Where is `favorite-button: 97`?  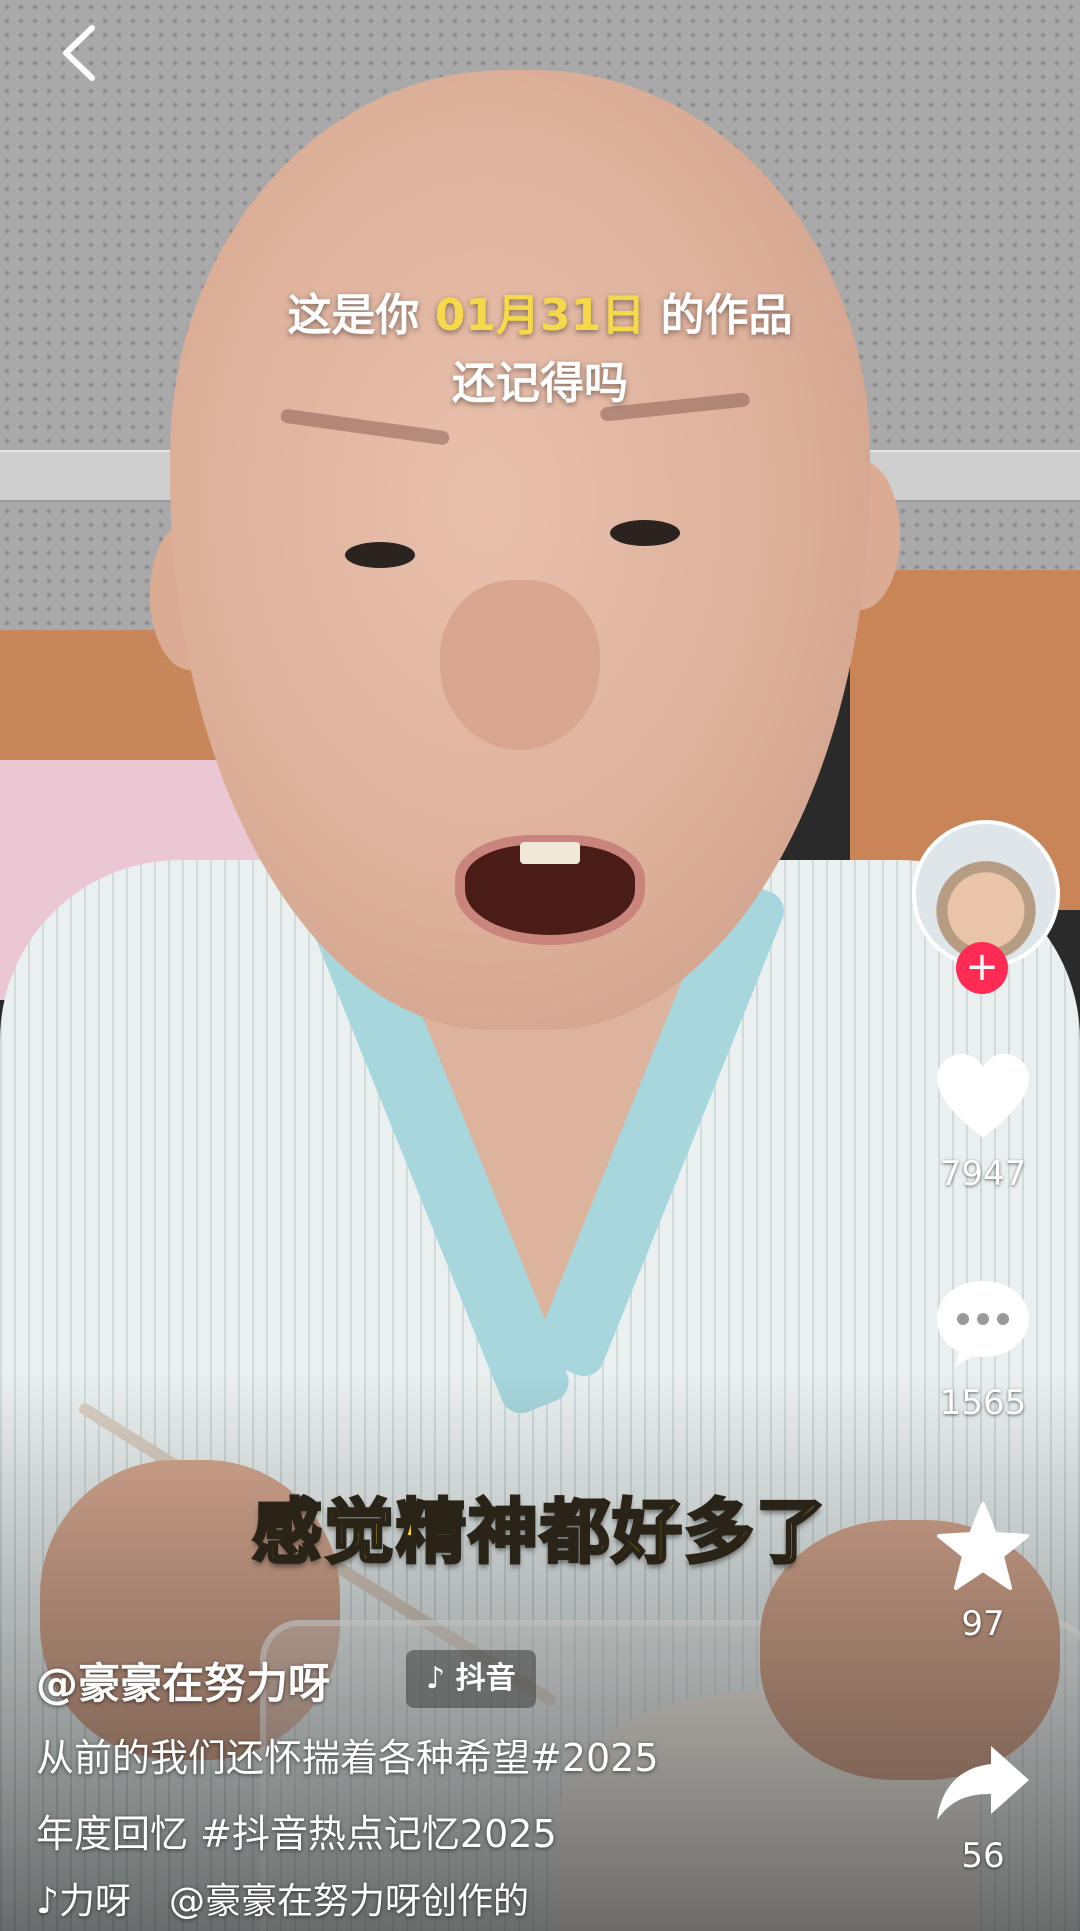 favorite-button: 97 is located at coordinates (983, 1572).